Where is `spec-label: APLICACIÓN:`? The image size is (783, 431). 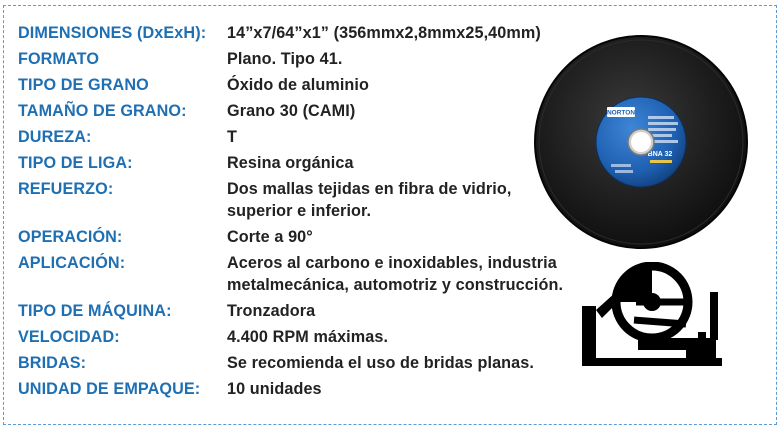 spec-label: APLICACIÓN: is located at coordinates (72, 263).